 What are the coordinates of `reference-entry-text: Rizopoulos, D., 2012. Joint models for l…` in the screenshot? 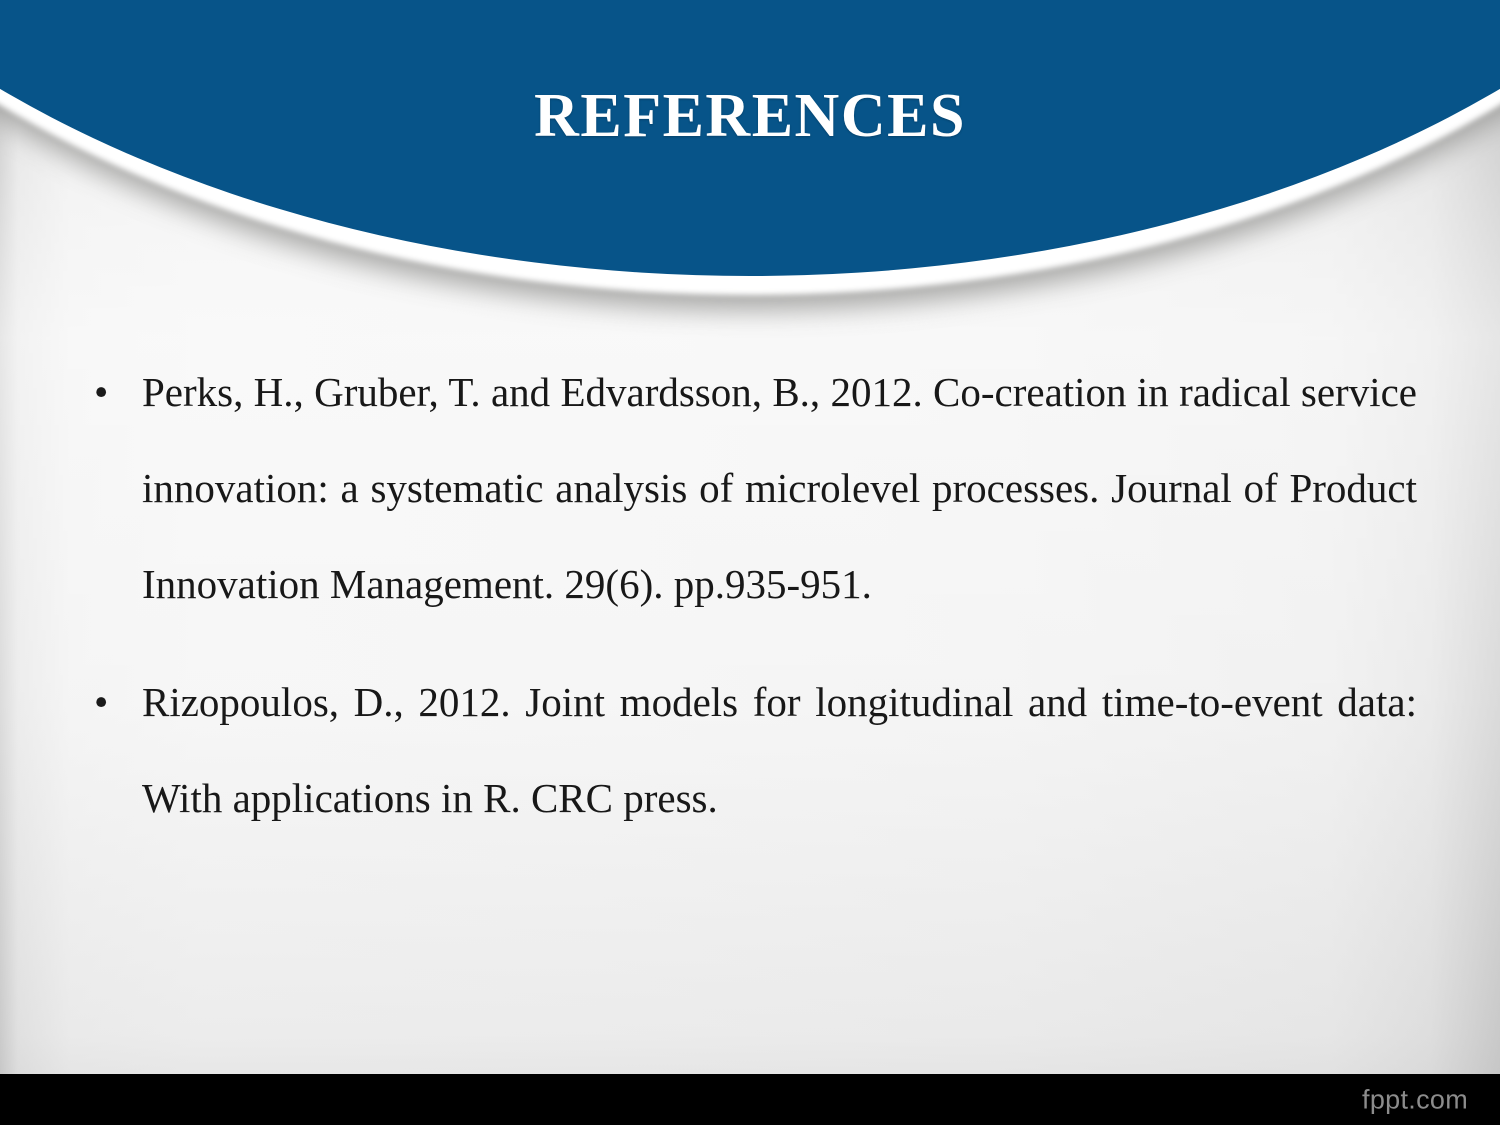 It's located at (779, 750).